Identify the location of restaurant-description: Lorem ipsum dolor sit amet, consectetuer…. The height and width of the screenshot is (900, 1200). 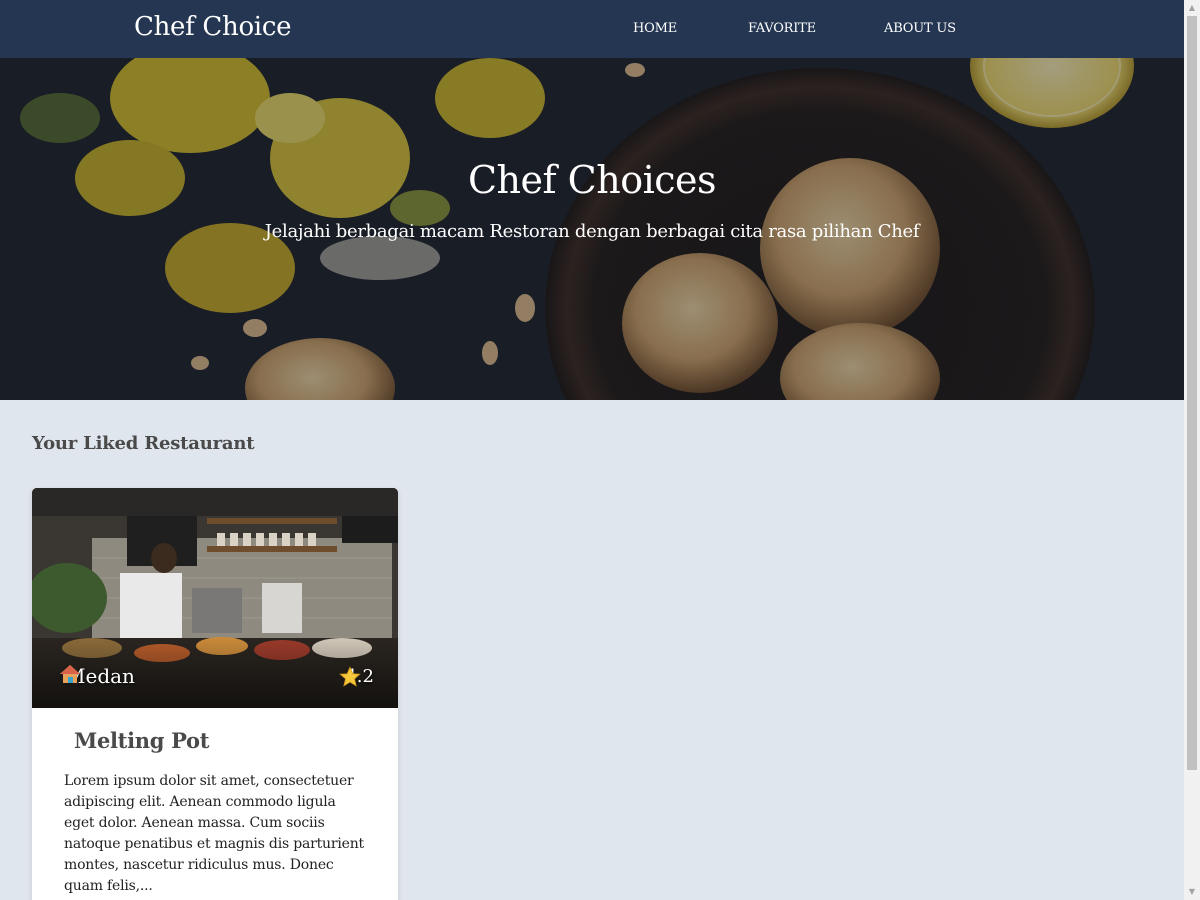
(214, 833).